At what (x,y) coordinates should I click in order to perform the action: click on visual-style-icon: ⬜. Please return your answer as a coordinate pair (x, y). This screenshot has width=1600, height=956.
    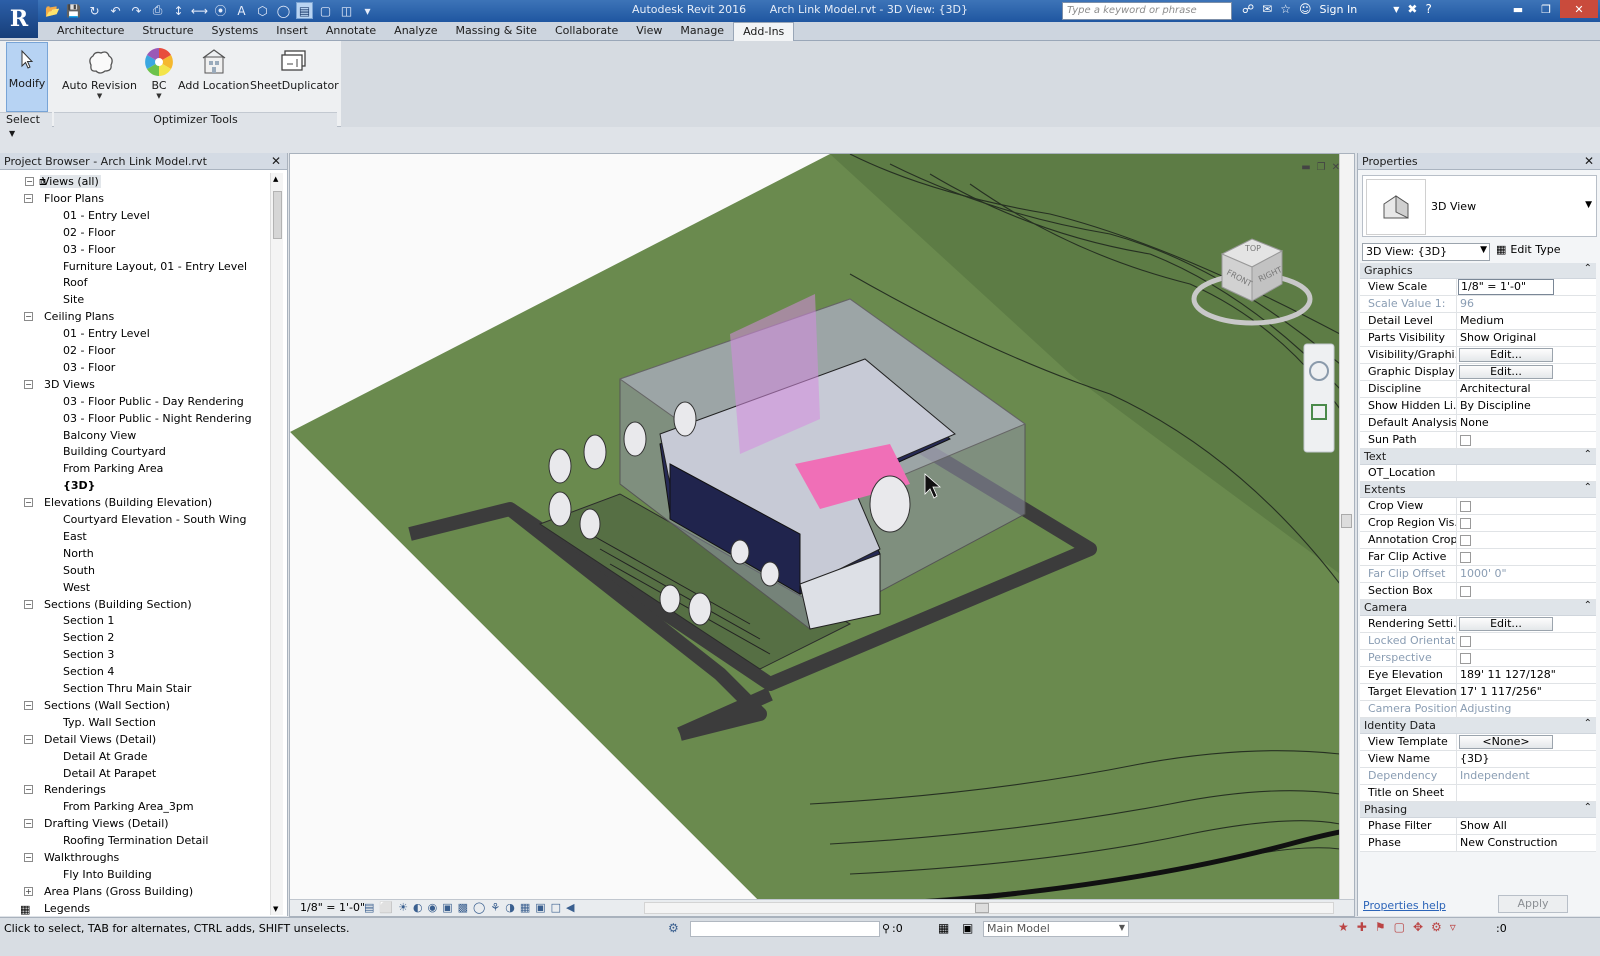
    Looking at the image, I should click on (386, 907).